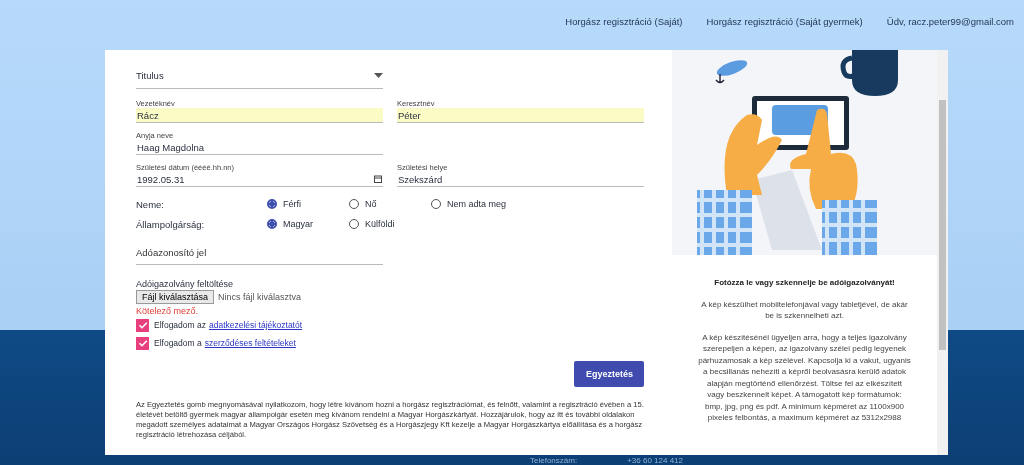  I want to click on phone-label: Telefonszám:, so click(554, 460).